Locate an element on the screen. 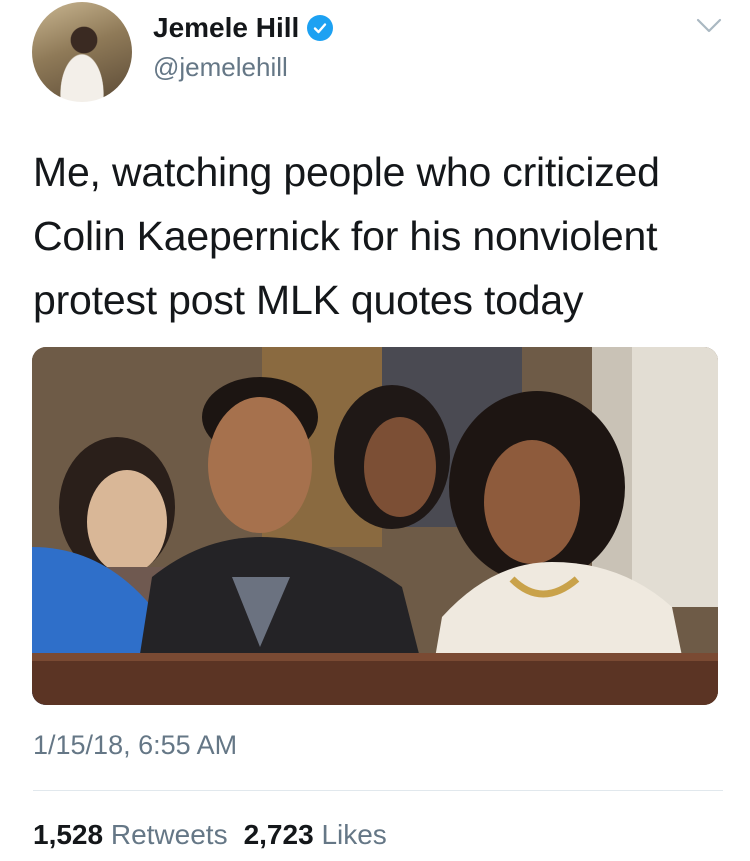 The width and height of the screenshot is (750, 861). likes-stat: 2,723 Likes is located at coordinates (315, 835).